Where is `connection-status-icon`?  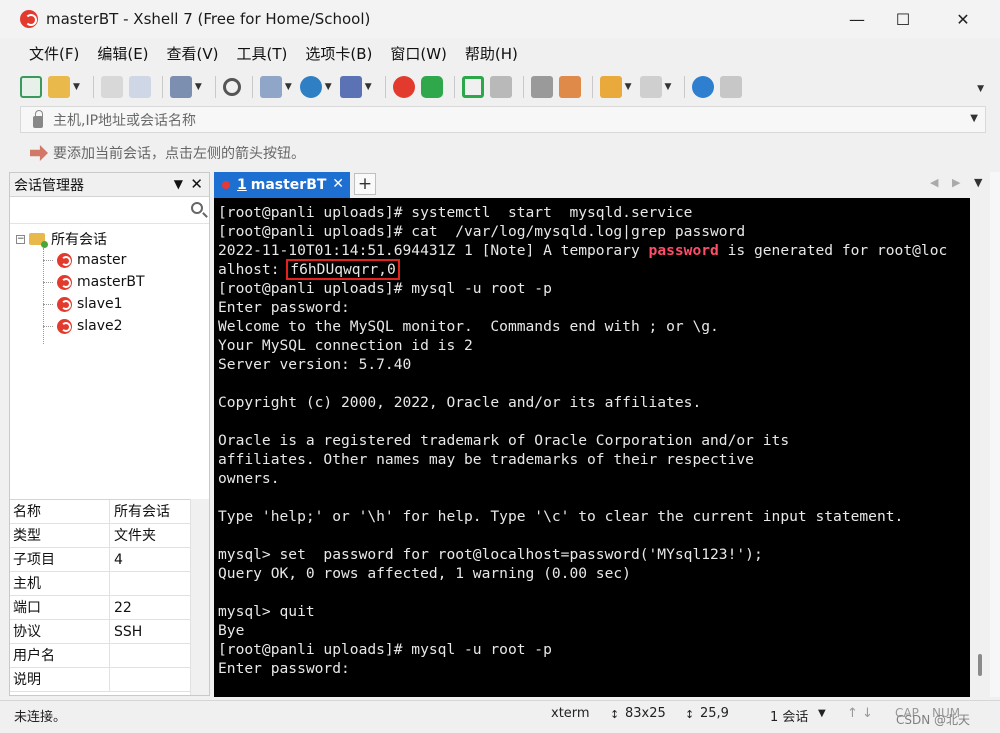
connection-status-icon is located at coordinates (226, 185).